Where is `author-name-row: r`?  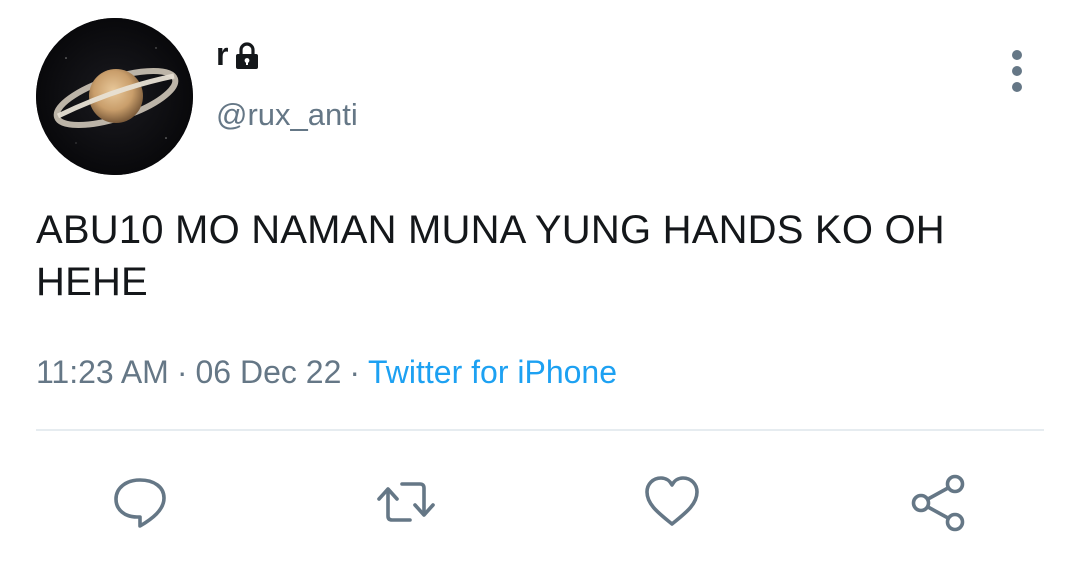 author-name-row: r is located at coordinates (238, 54).